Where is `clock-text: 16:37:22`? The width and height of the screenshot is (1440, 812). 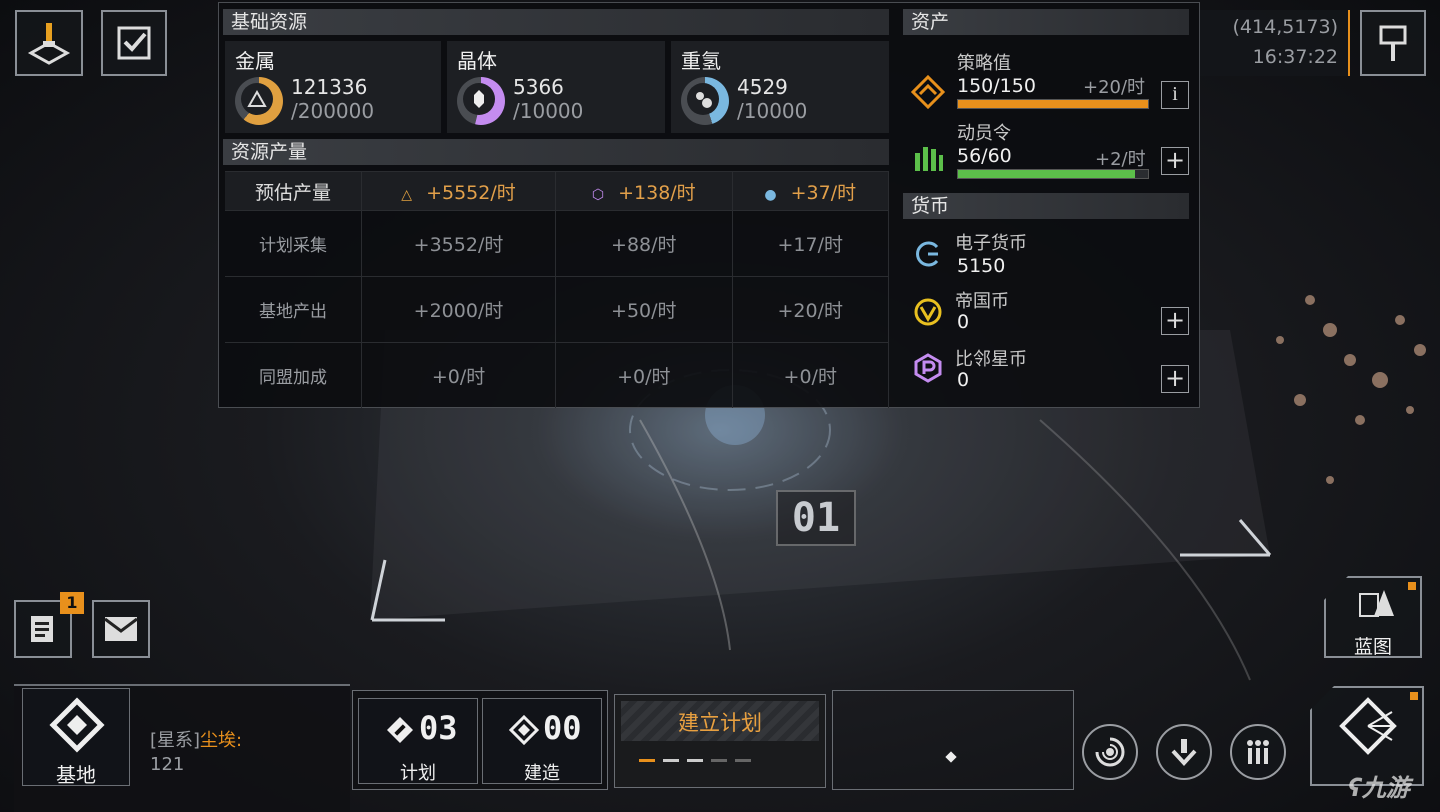 clock-text: 16:37:22 is located at coordinates (1295, 57).